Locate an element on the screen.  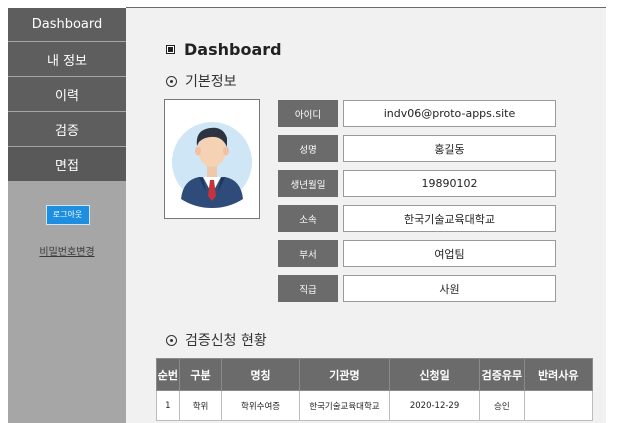
sidebar-account-area: 로그아웃 비밀번호변경 is located at coordinates (67, 220).